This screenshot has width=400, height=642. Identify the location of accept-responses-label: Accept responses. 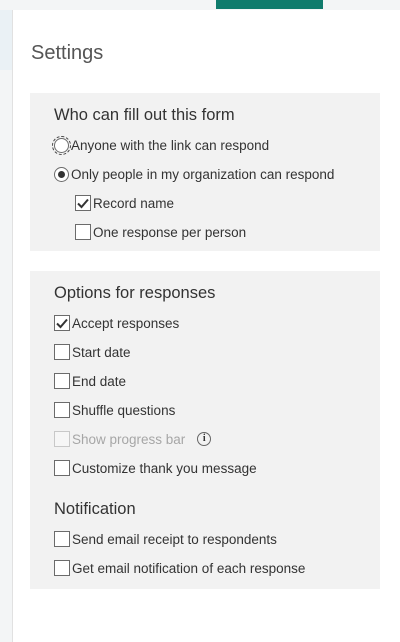
(126, 323).